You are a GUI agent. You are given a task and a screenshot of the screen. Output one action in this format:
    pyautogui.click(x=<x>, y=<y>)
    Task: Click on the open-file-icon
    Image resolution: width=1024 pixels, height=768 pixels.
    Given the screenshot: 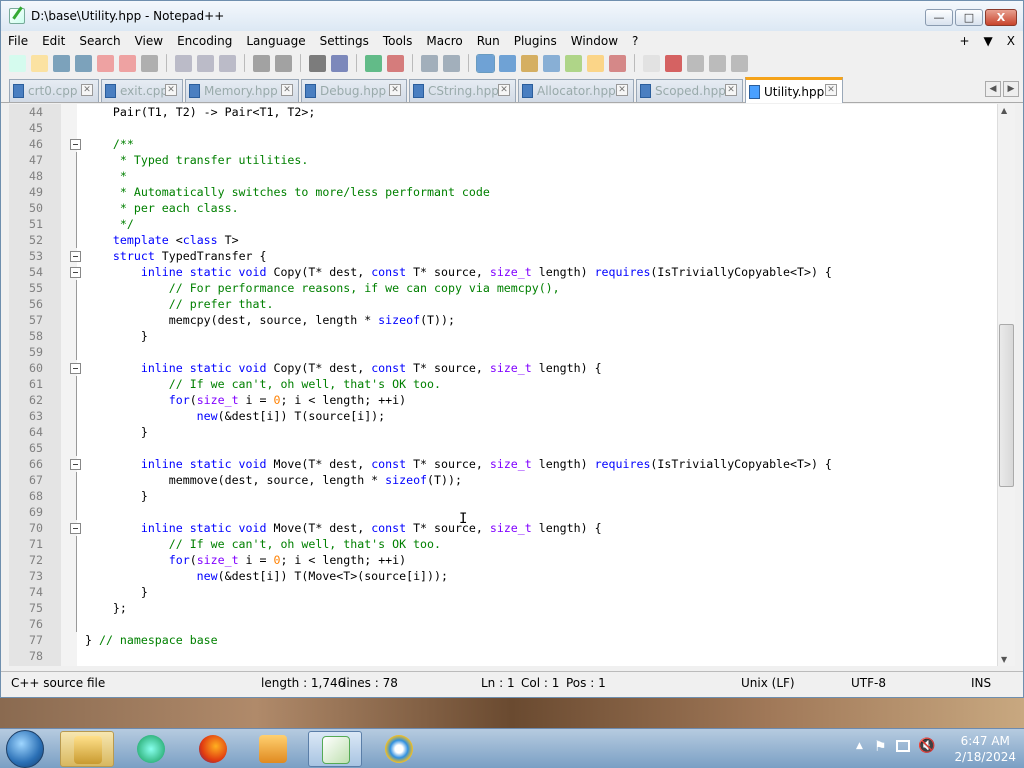 What is the action you would take?
    pyautogui.click(x=39, y=63)
    